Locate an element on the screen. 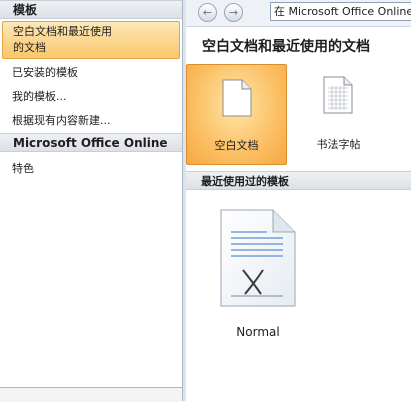  sidebar-bottom-edge is located at coordinates (91, 394).